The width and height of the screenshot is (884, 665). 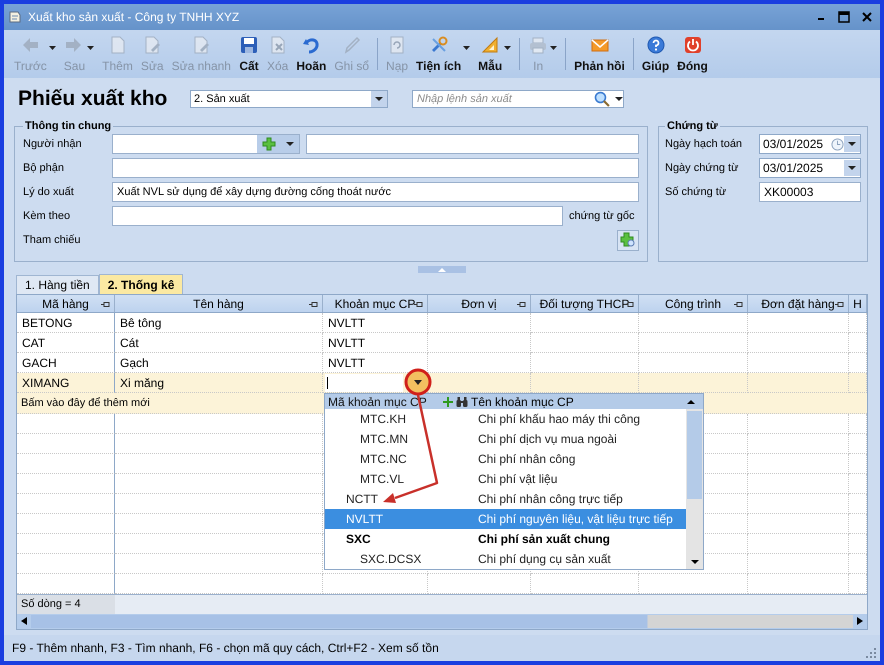 What do you see at coordinates (844, 17) in the screenshot?
I see `maximize-icon` at bounding box center [844, 17].